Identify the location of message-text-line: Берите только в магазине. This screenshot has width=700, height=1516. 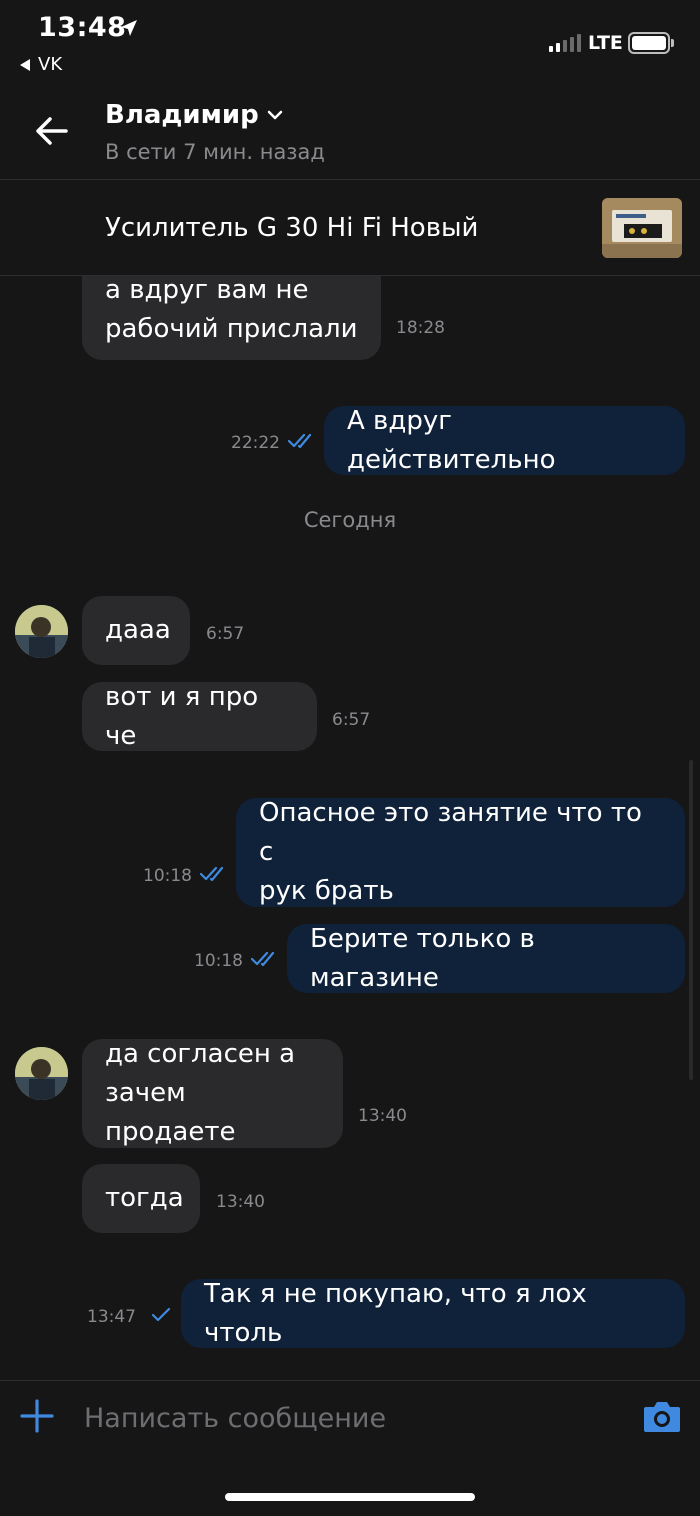
(422, 958).